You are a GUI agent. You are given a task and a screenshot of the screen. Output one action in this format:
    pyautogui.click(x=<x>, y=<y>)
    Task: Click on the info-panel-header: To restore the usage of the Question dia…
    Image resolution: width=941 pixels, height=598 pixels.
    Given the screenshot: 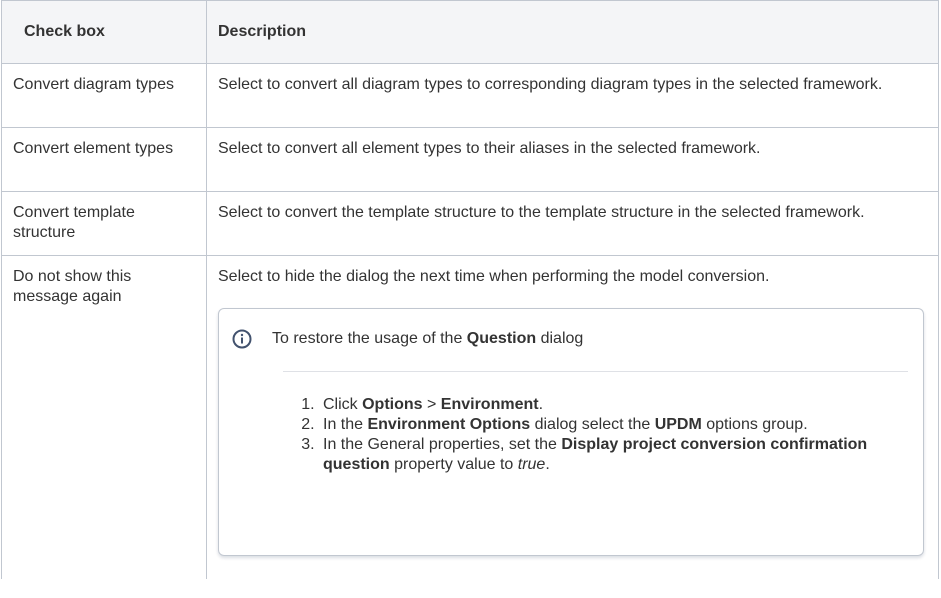 What is the action you would take?
    pyautogui.click(x=571, y=332)
    